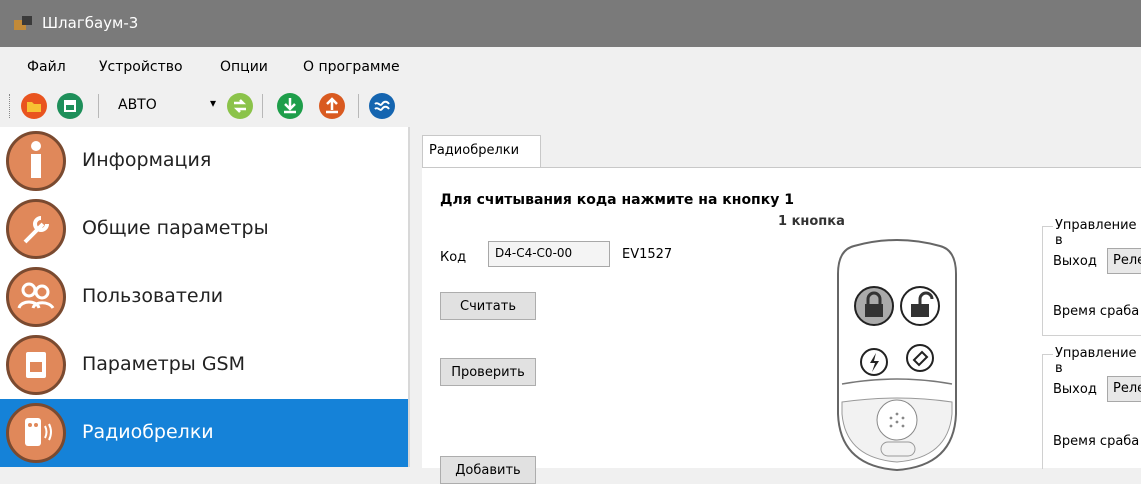  Describe the element at coordinates (474, 150) in the screenshot. I see `tab-label: Радиобрелки` at that location.